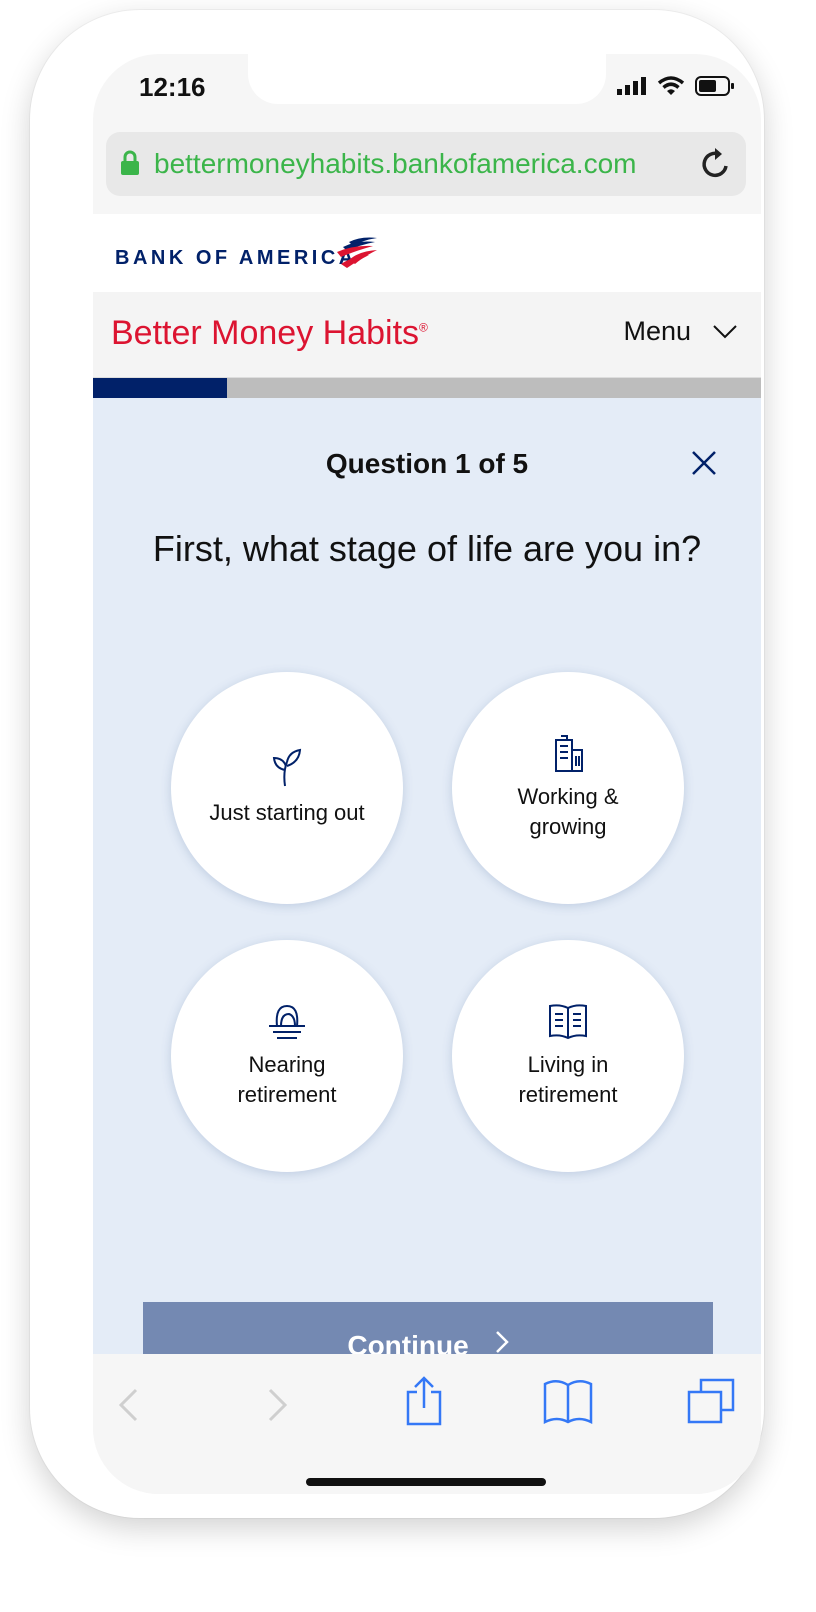 Image resolution: width=816 pixels, height=1612 pixels. What do you see at coordinates (502, 1342) in the screenshot?
I see `chevron-right-icon` at bounding box center [502, 1342].